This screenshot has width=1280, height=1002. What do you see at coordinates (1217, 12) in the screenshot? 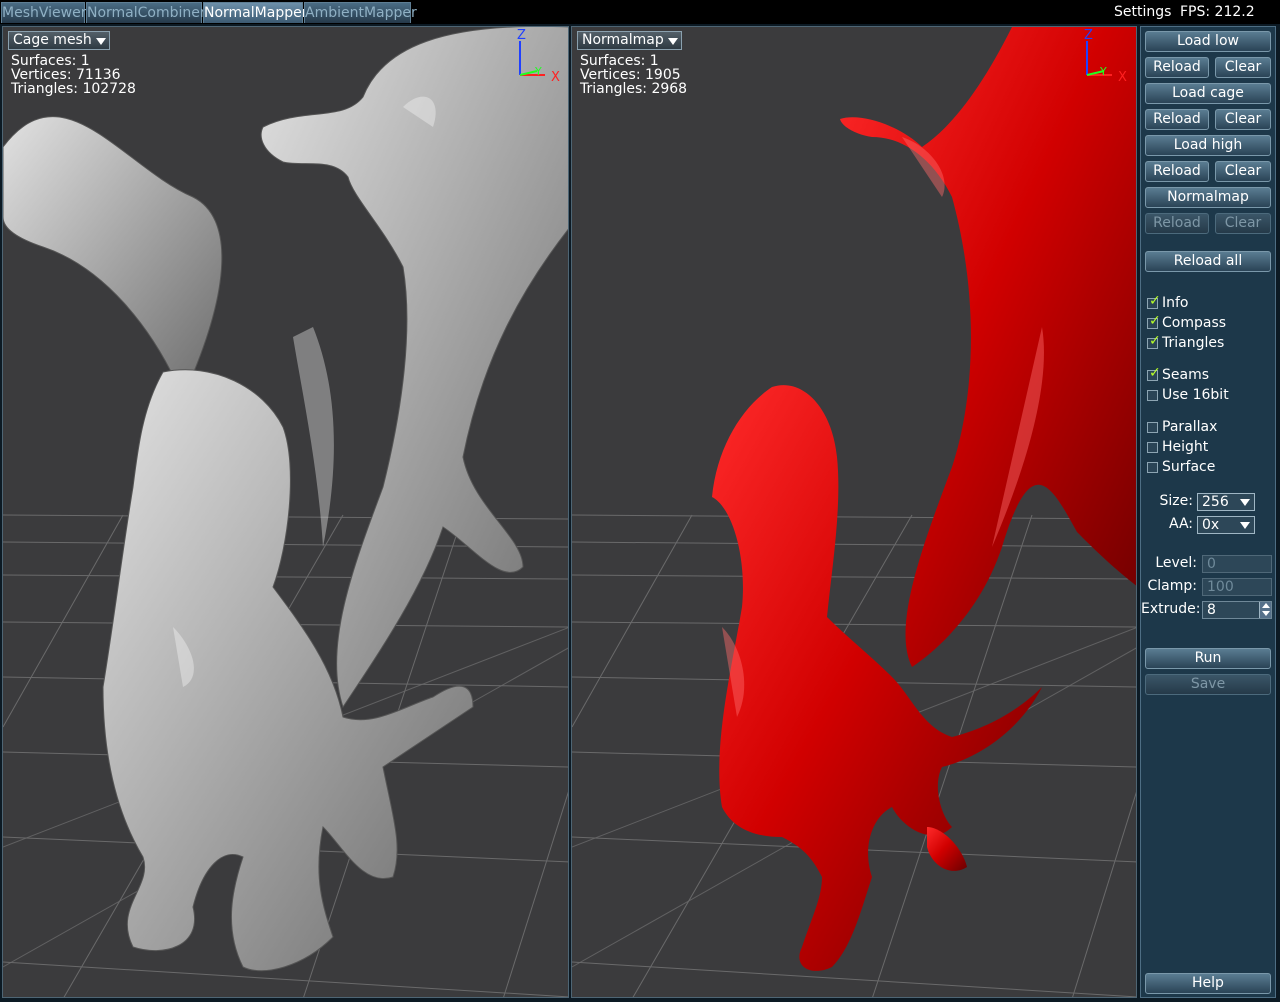
I see `fps-readout: FPS: 212.2` at bounding box center [1217, 12].